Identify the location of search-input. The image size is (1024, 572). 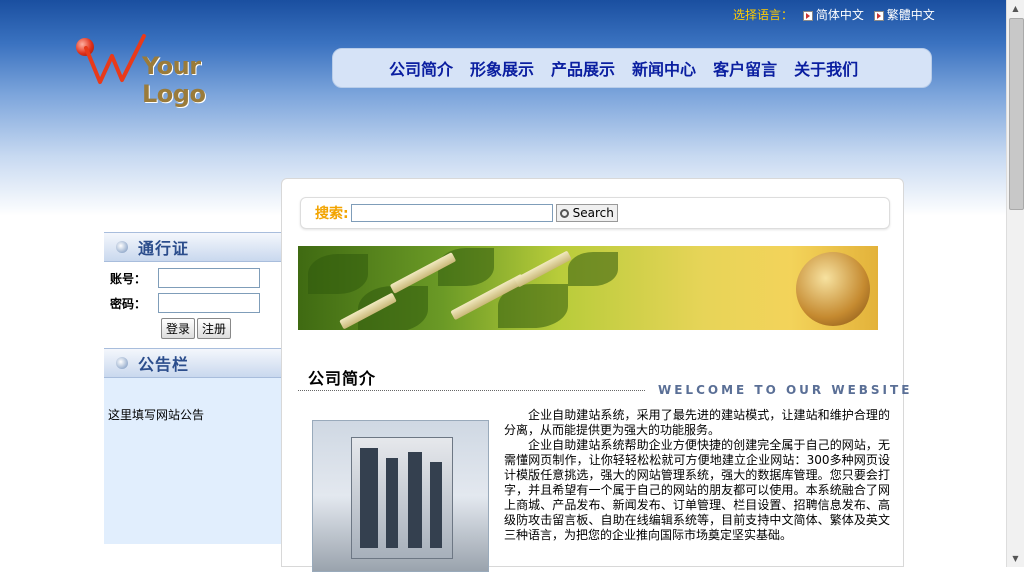
(451, 213).